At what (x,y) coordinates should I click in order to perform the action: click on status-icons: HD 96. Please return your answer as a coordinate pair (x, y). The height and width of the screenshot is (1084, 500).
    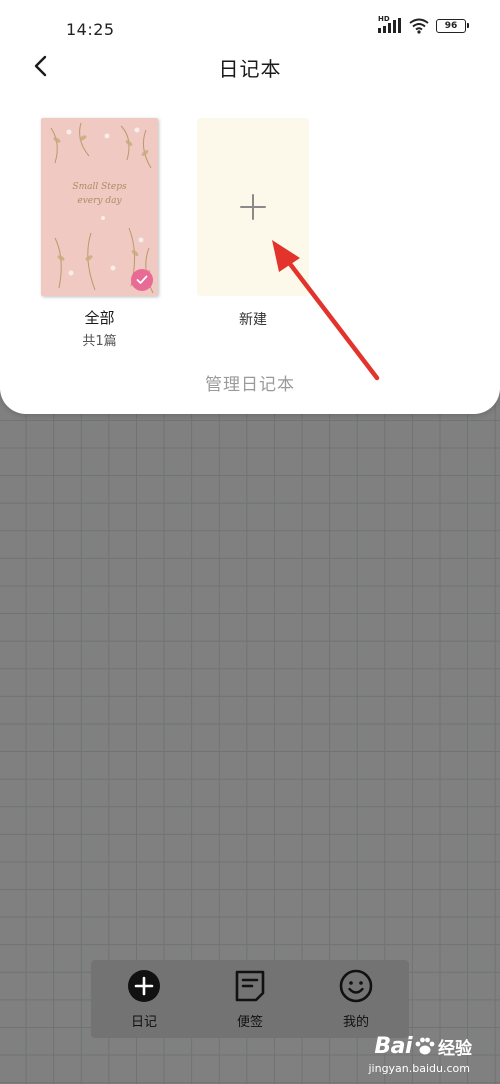
    Looking at the image, I should click on (423, 24).